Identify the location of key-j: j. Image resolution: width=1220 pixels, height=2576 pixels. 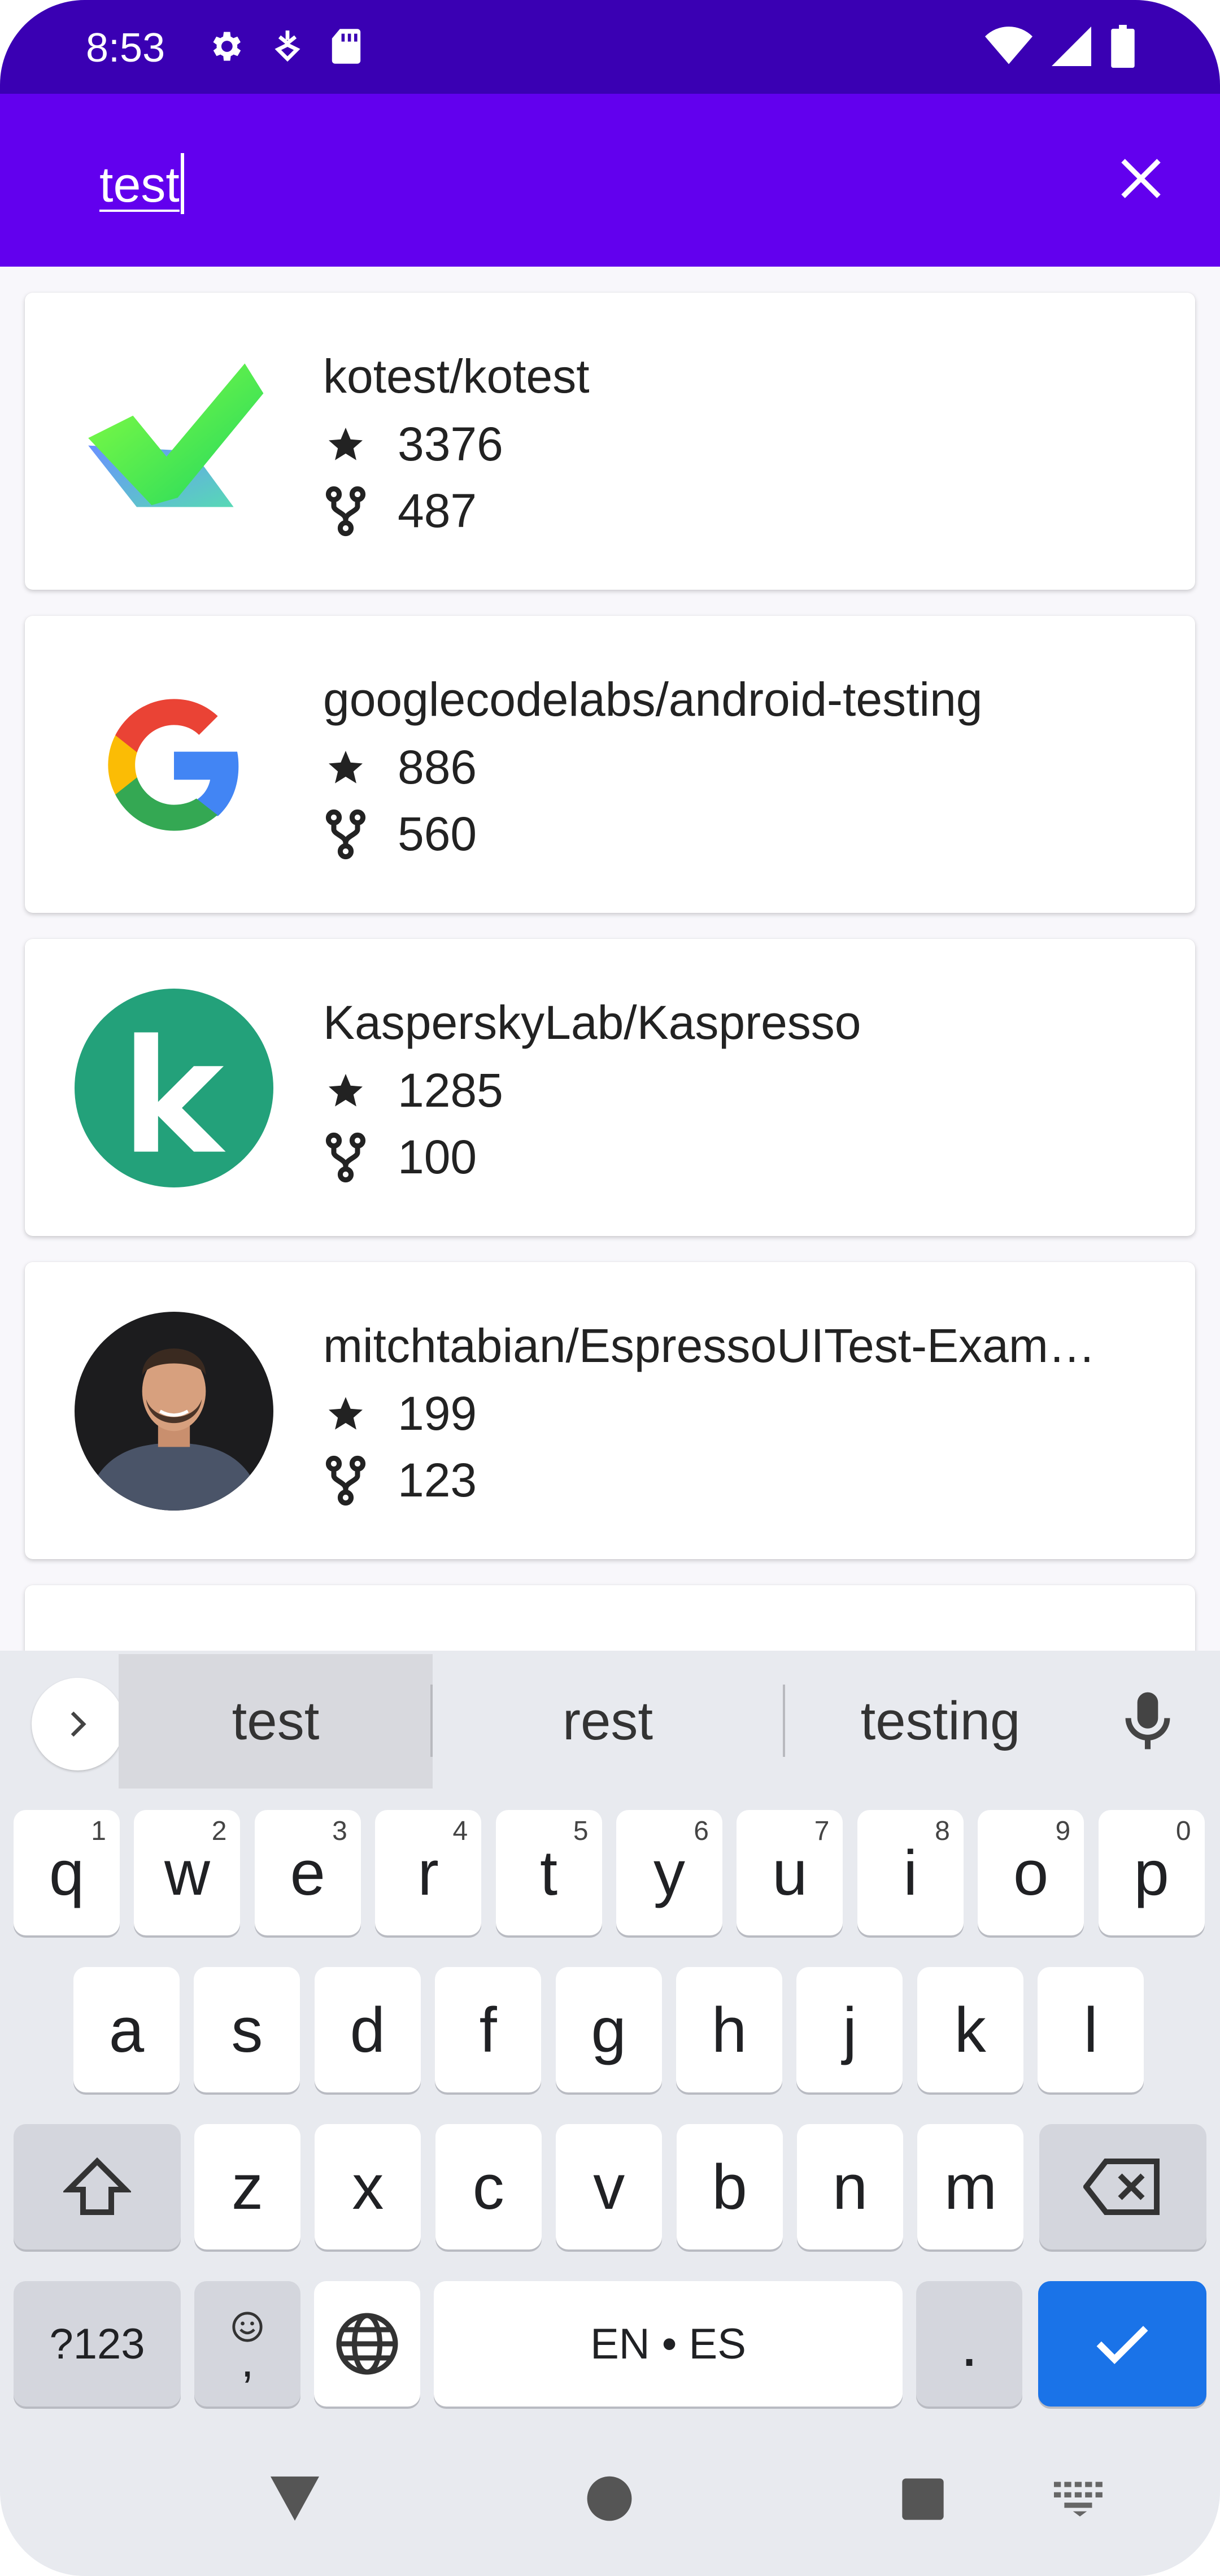
(849, 2029).